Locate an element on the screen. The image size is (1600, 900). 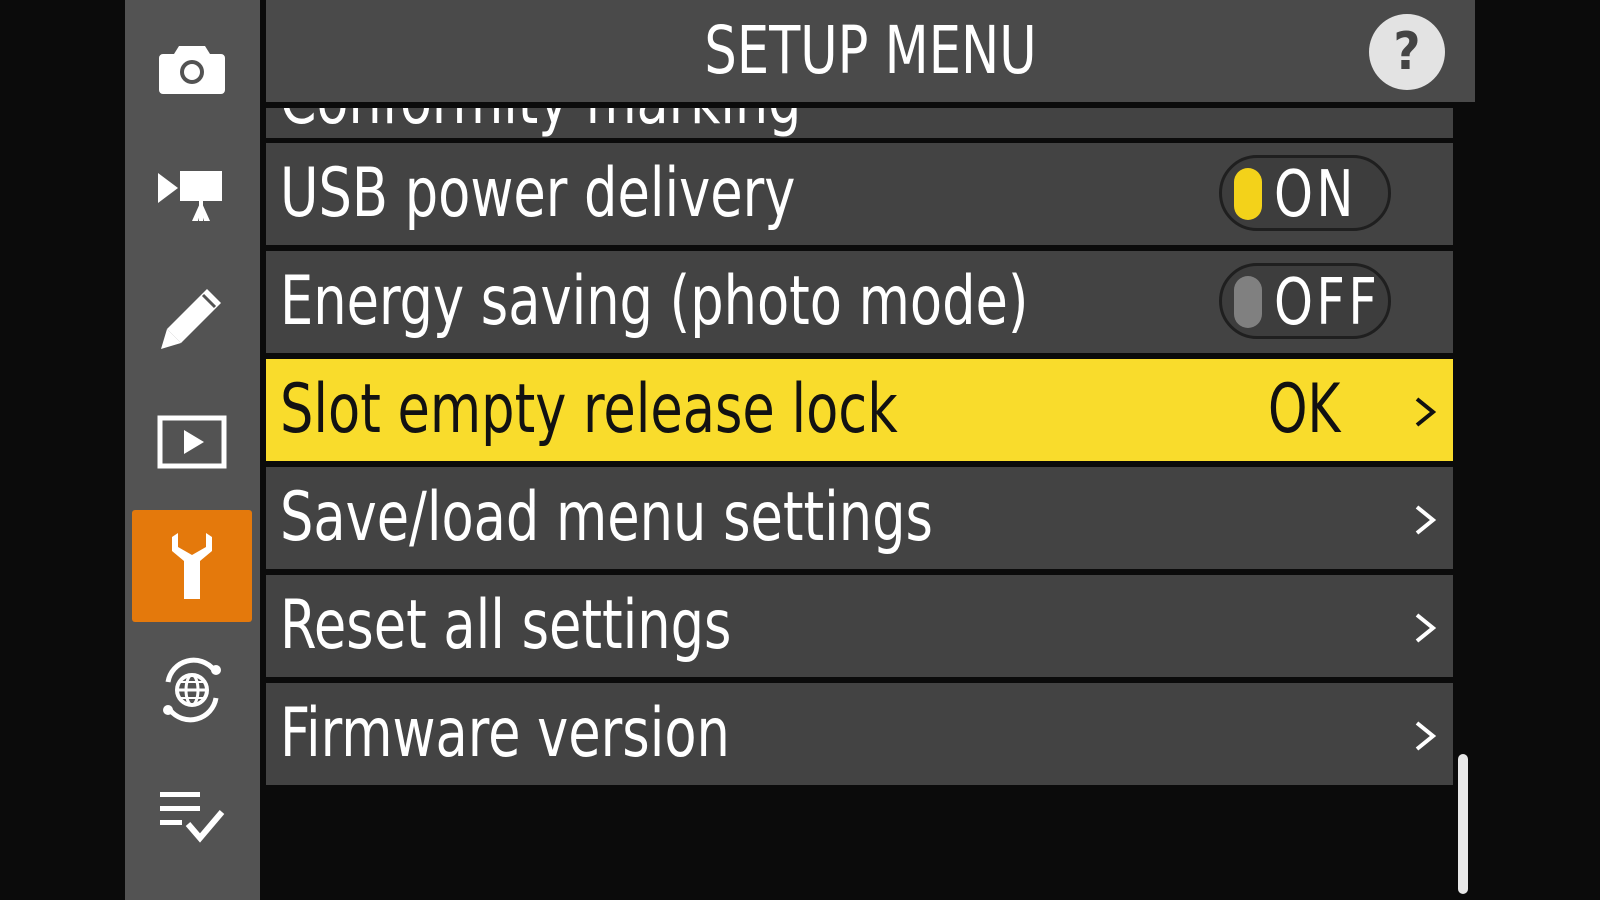
menu-tabs is located at coordinates (192, 450).